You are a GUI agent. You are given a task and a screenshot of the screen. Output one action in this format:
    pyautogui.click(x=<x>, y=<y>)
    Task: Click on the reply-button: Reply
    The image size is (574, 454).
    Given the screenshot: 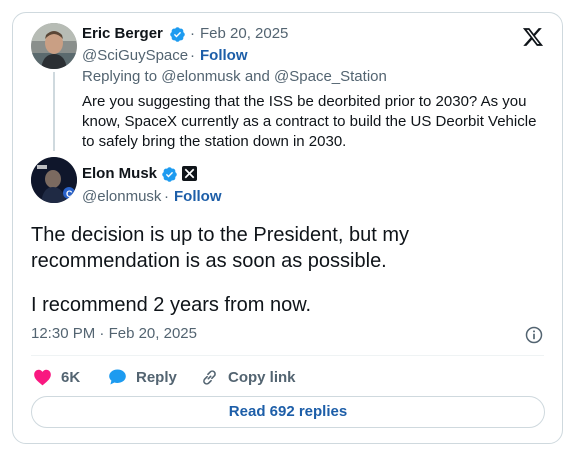 What is the action you would take?
    pyautogui.click(x=142, y=377)
    